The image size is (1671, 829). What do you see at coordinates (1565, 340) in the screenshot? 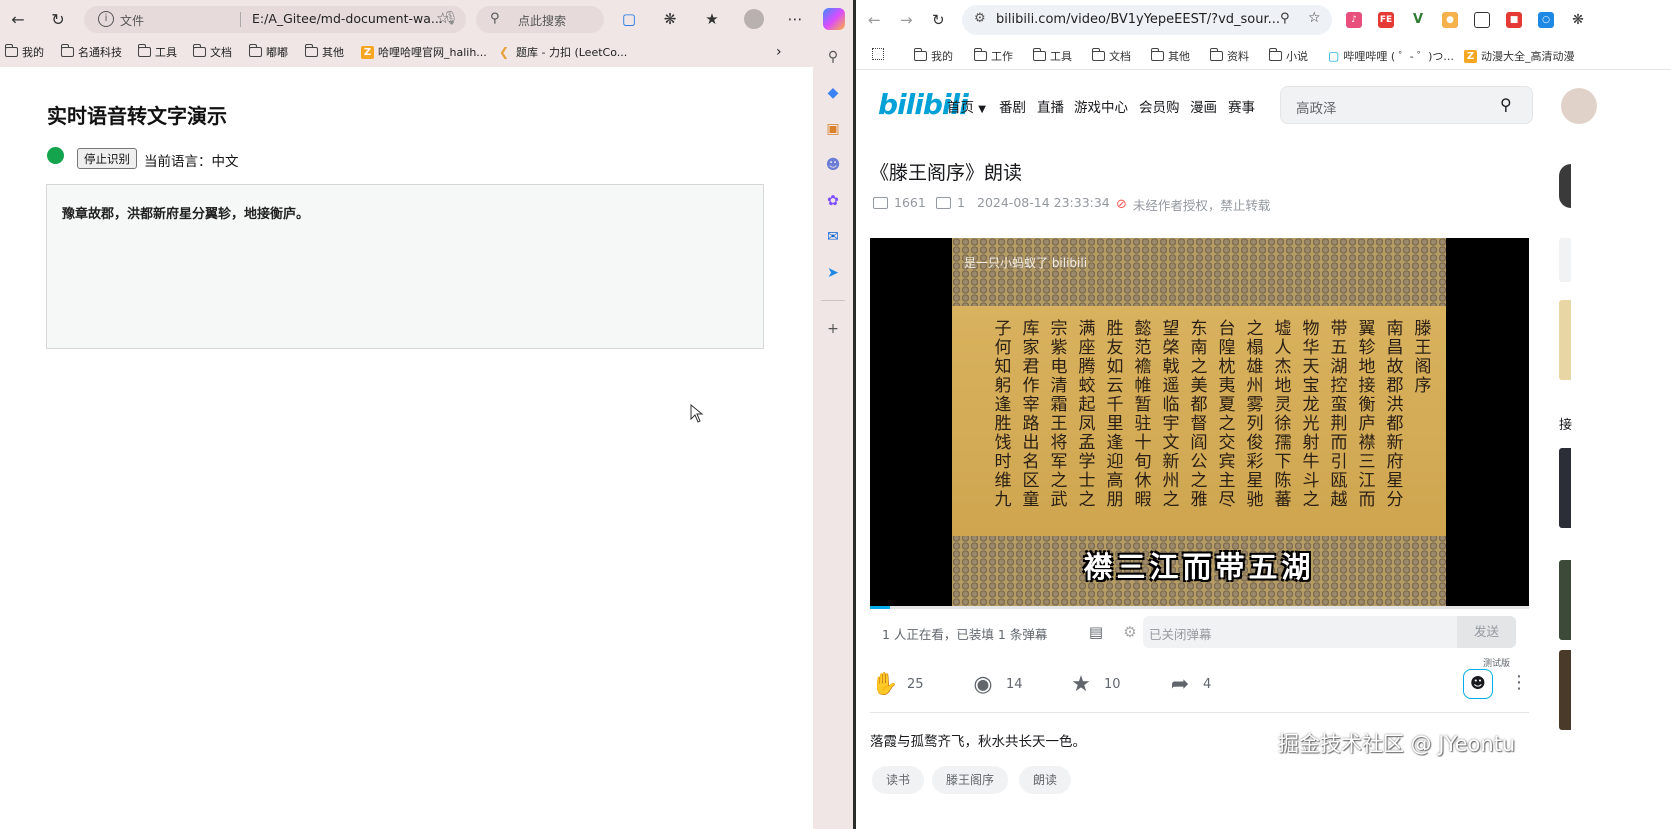
I see `promo-card-partial` at bounding box center [1565, 340].